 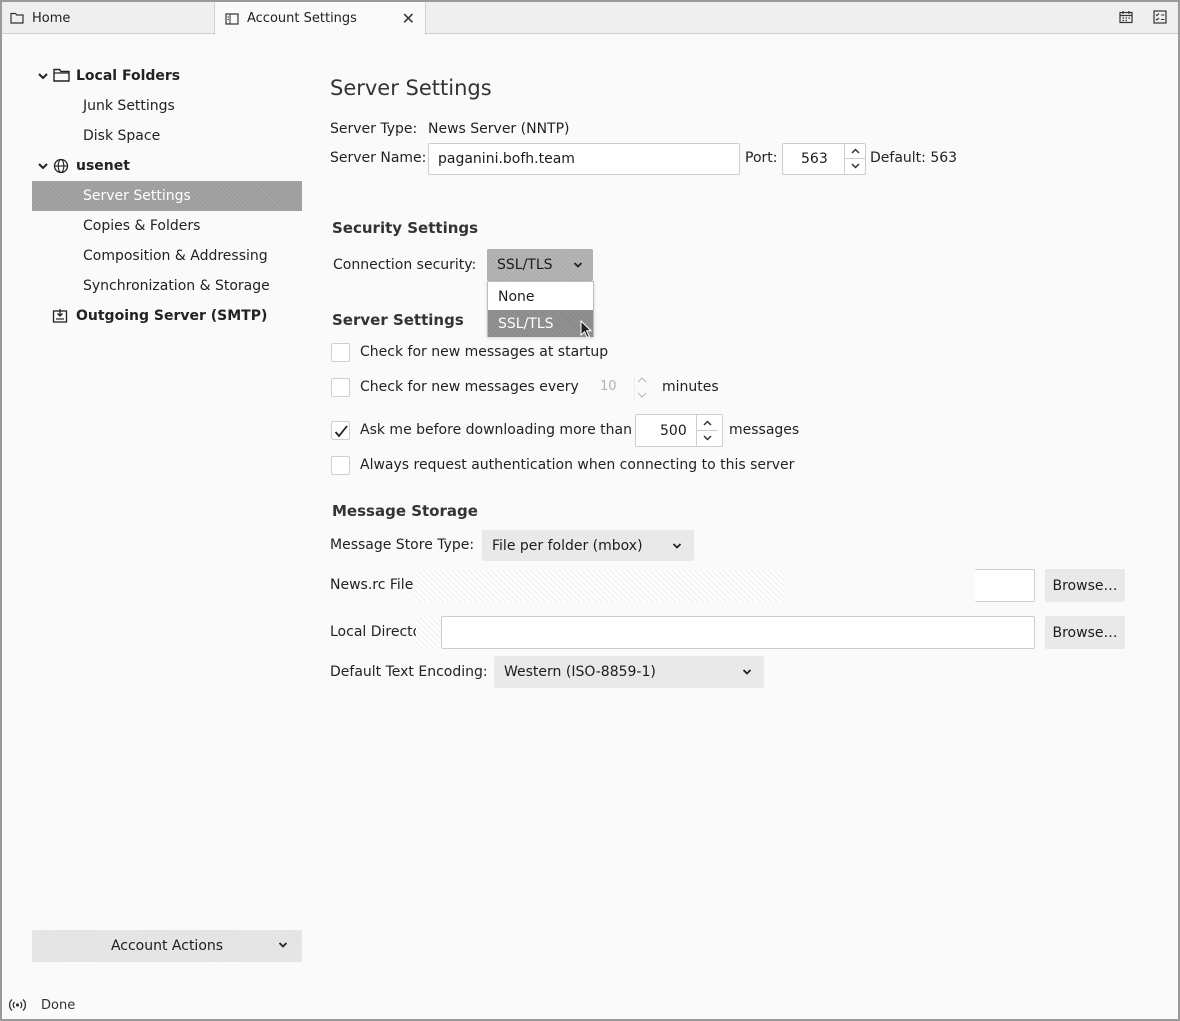 What do you see at coordinates (764, 430) in the screenshot?
I see `ask-before-unit: messages` at bounding box center [764, 430].